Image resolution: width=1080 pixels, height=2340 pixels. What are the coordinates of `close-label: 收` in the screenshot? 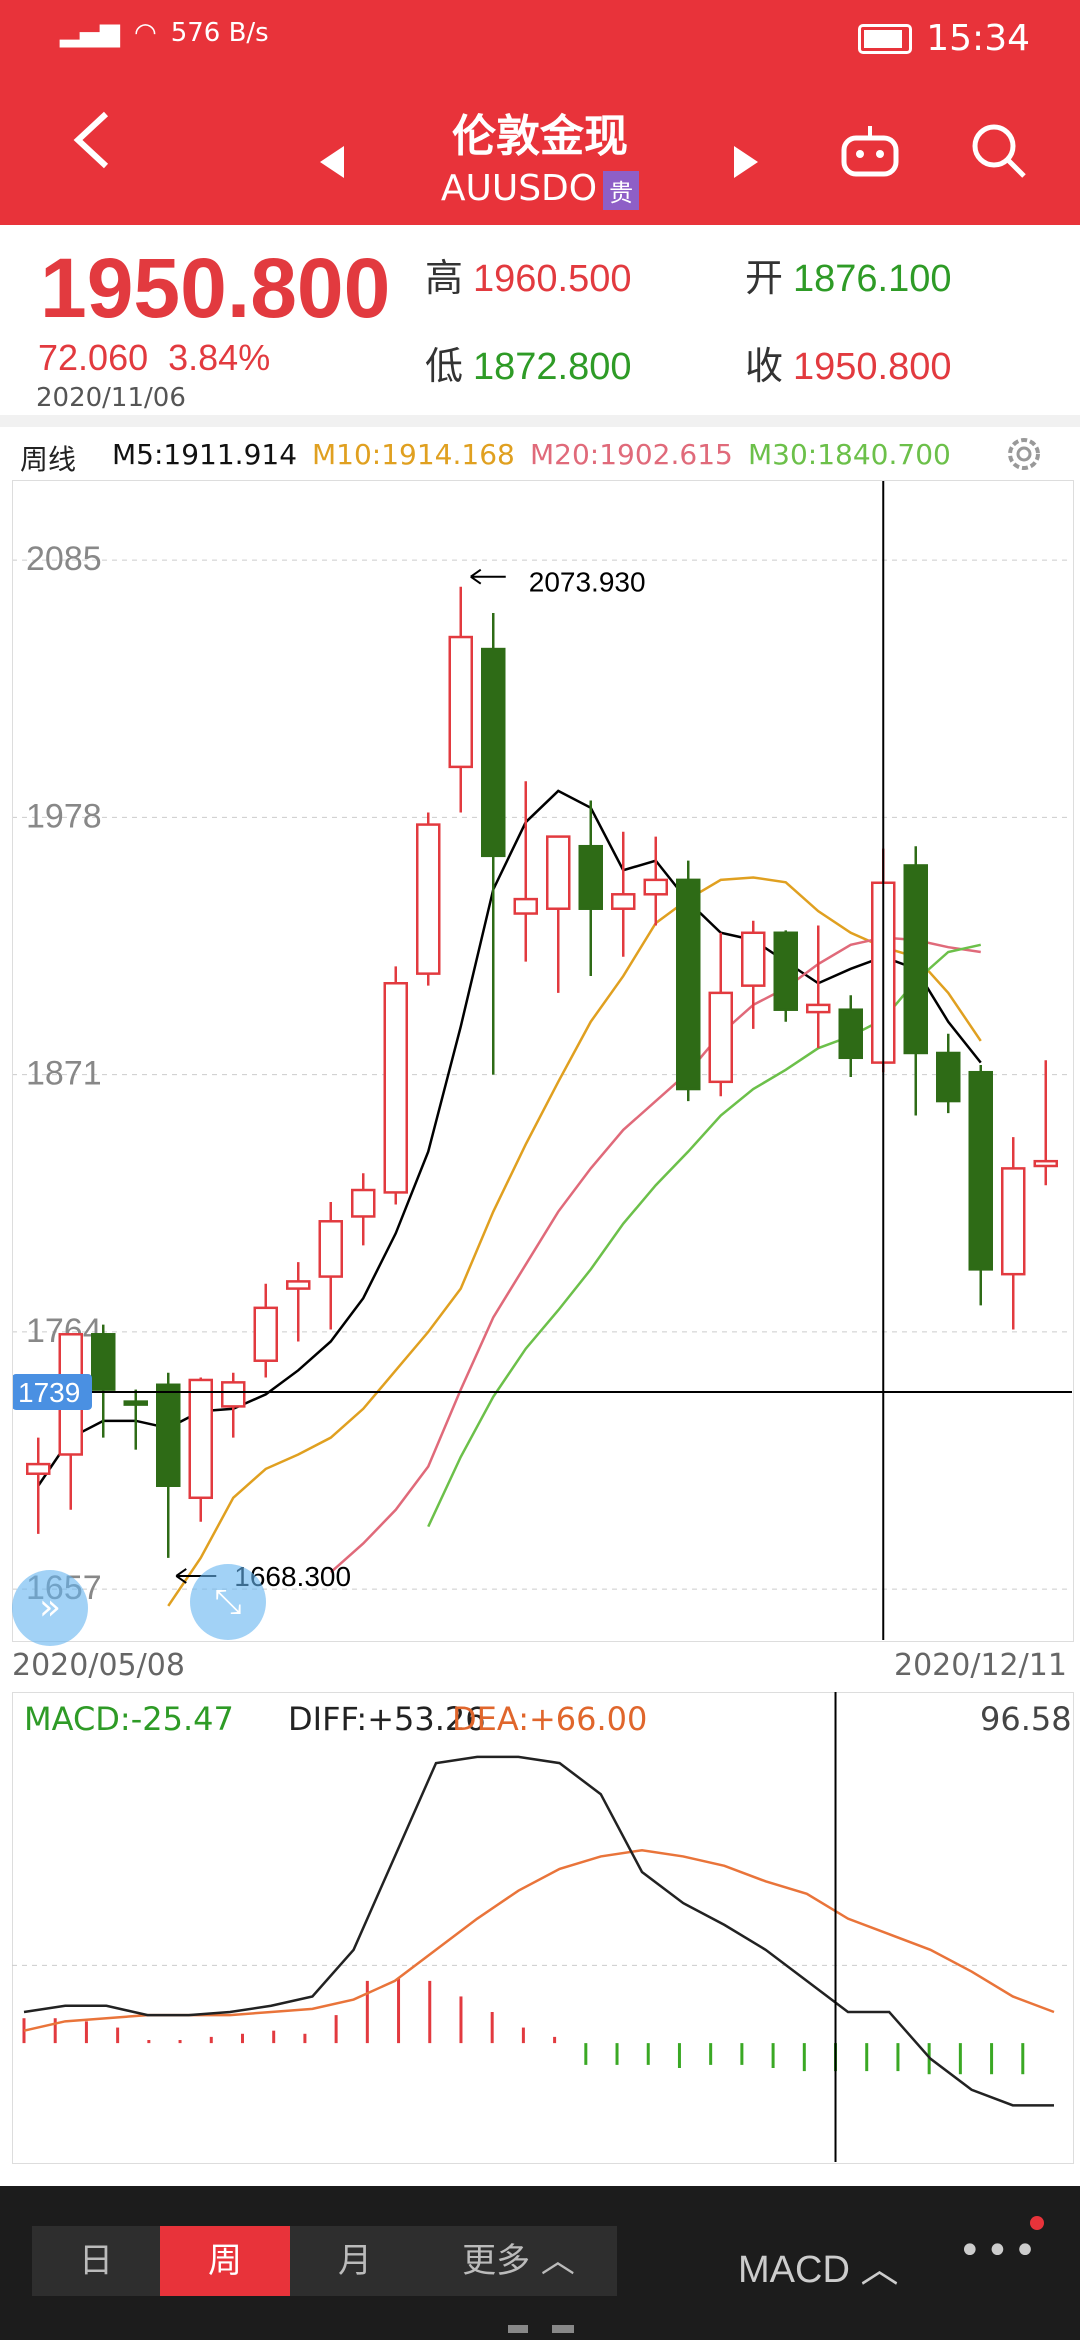 It's located at (764, 367).